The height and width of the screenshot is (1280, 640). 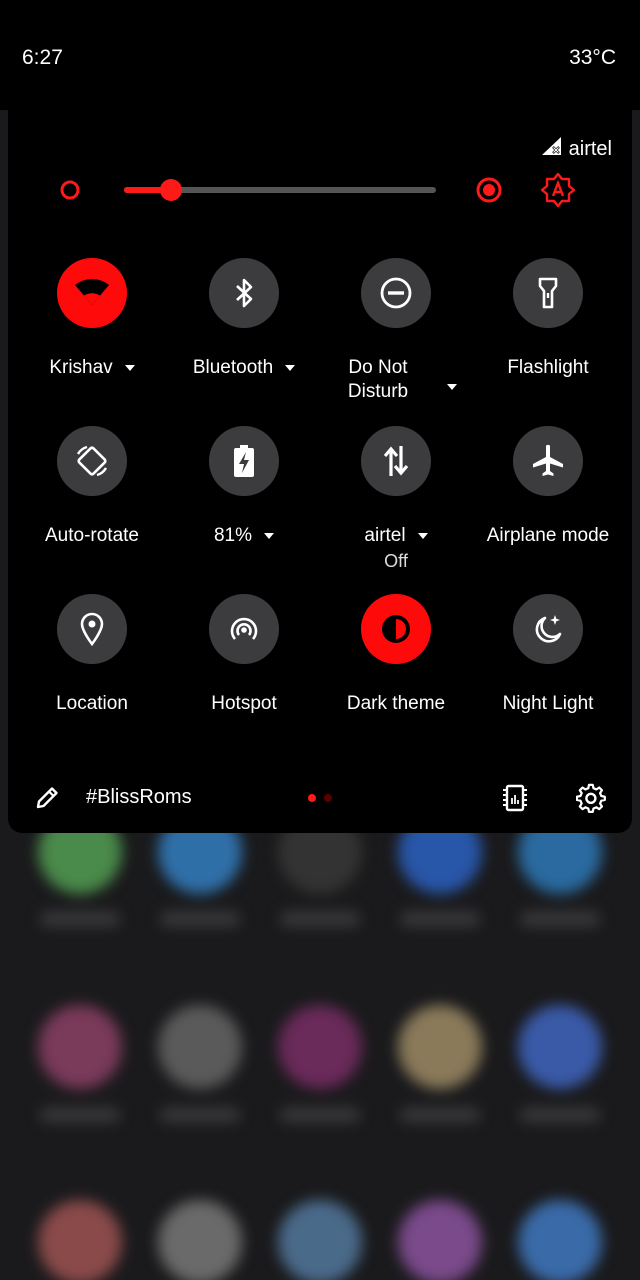 What do you see at coordinates (312, 798) in the screenshot?
I see `page-dot-active` at bounding box center [312, 798].